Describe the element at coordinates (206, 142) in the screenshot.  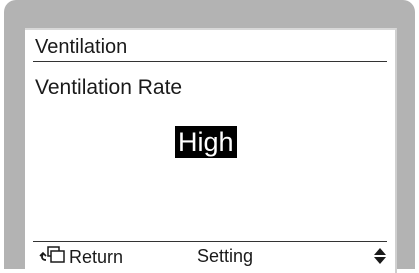
I see `ventilation-rate-value: High` at that location.